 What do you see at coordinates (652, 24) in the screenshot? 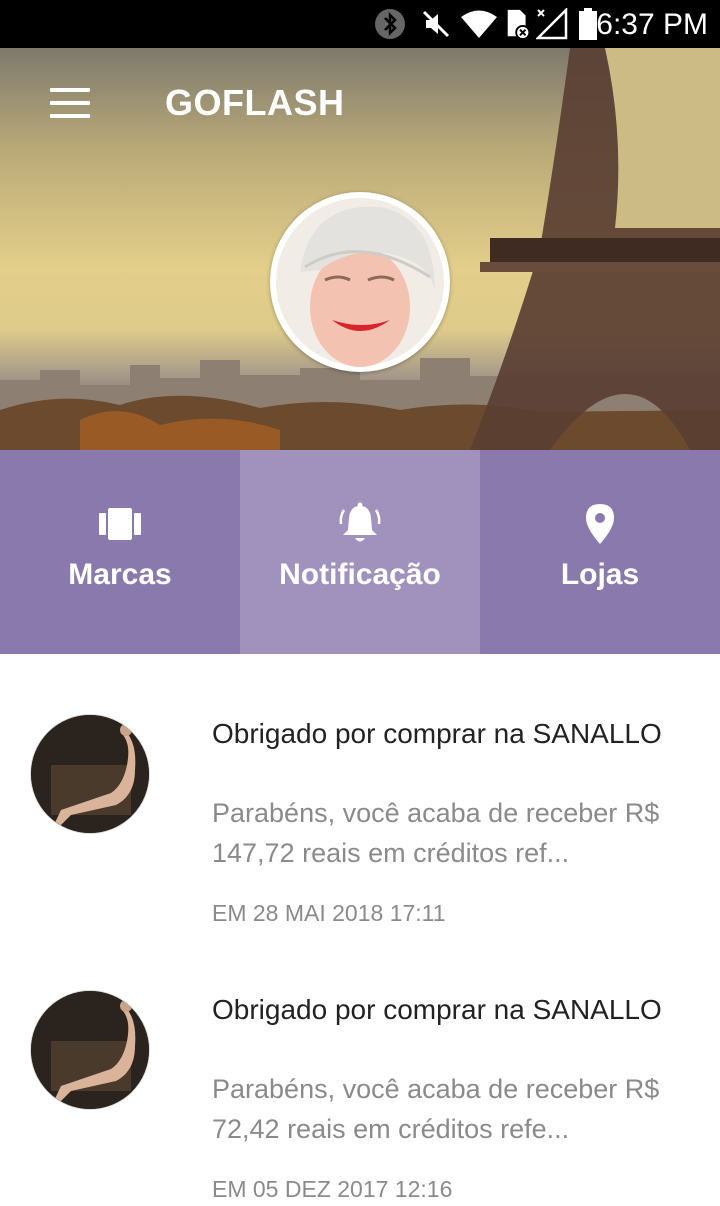
I see `status-time: 6:37 PM` at bounding box center [652, 24].